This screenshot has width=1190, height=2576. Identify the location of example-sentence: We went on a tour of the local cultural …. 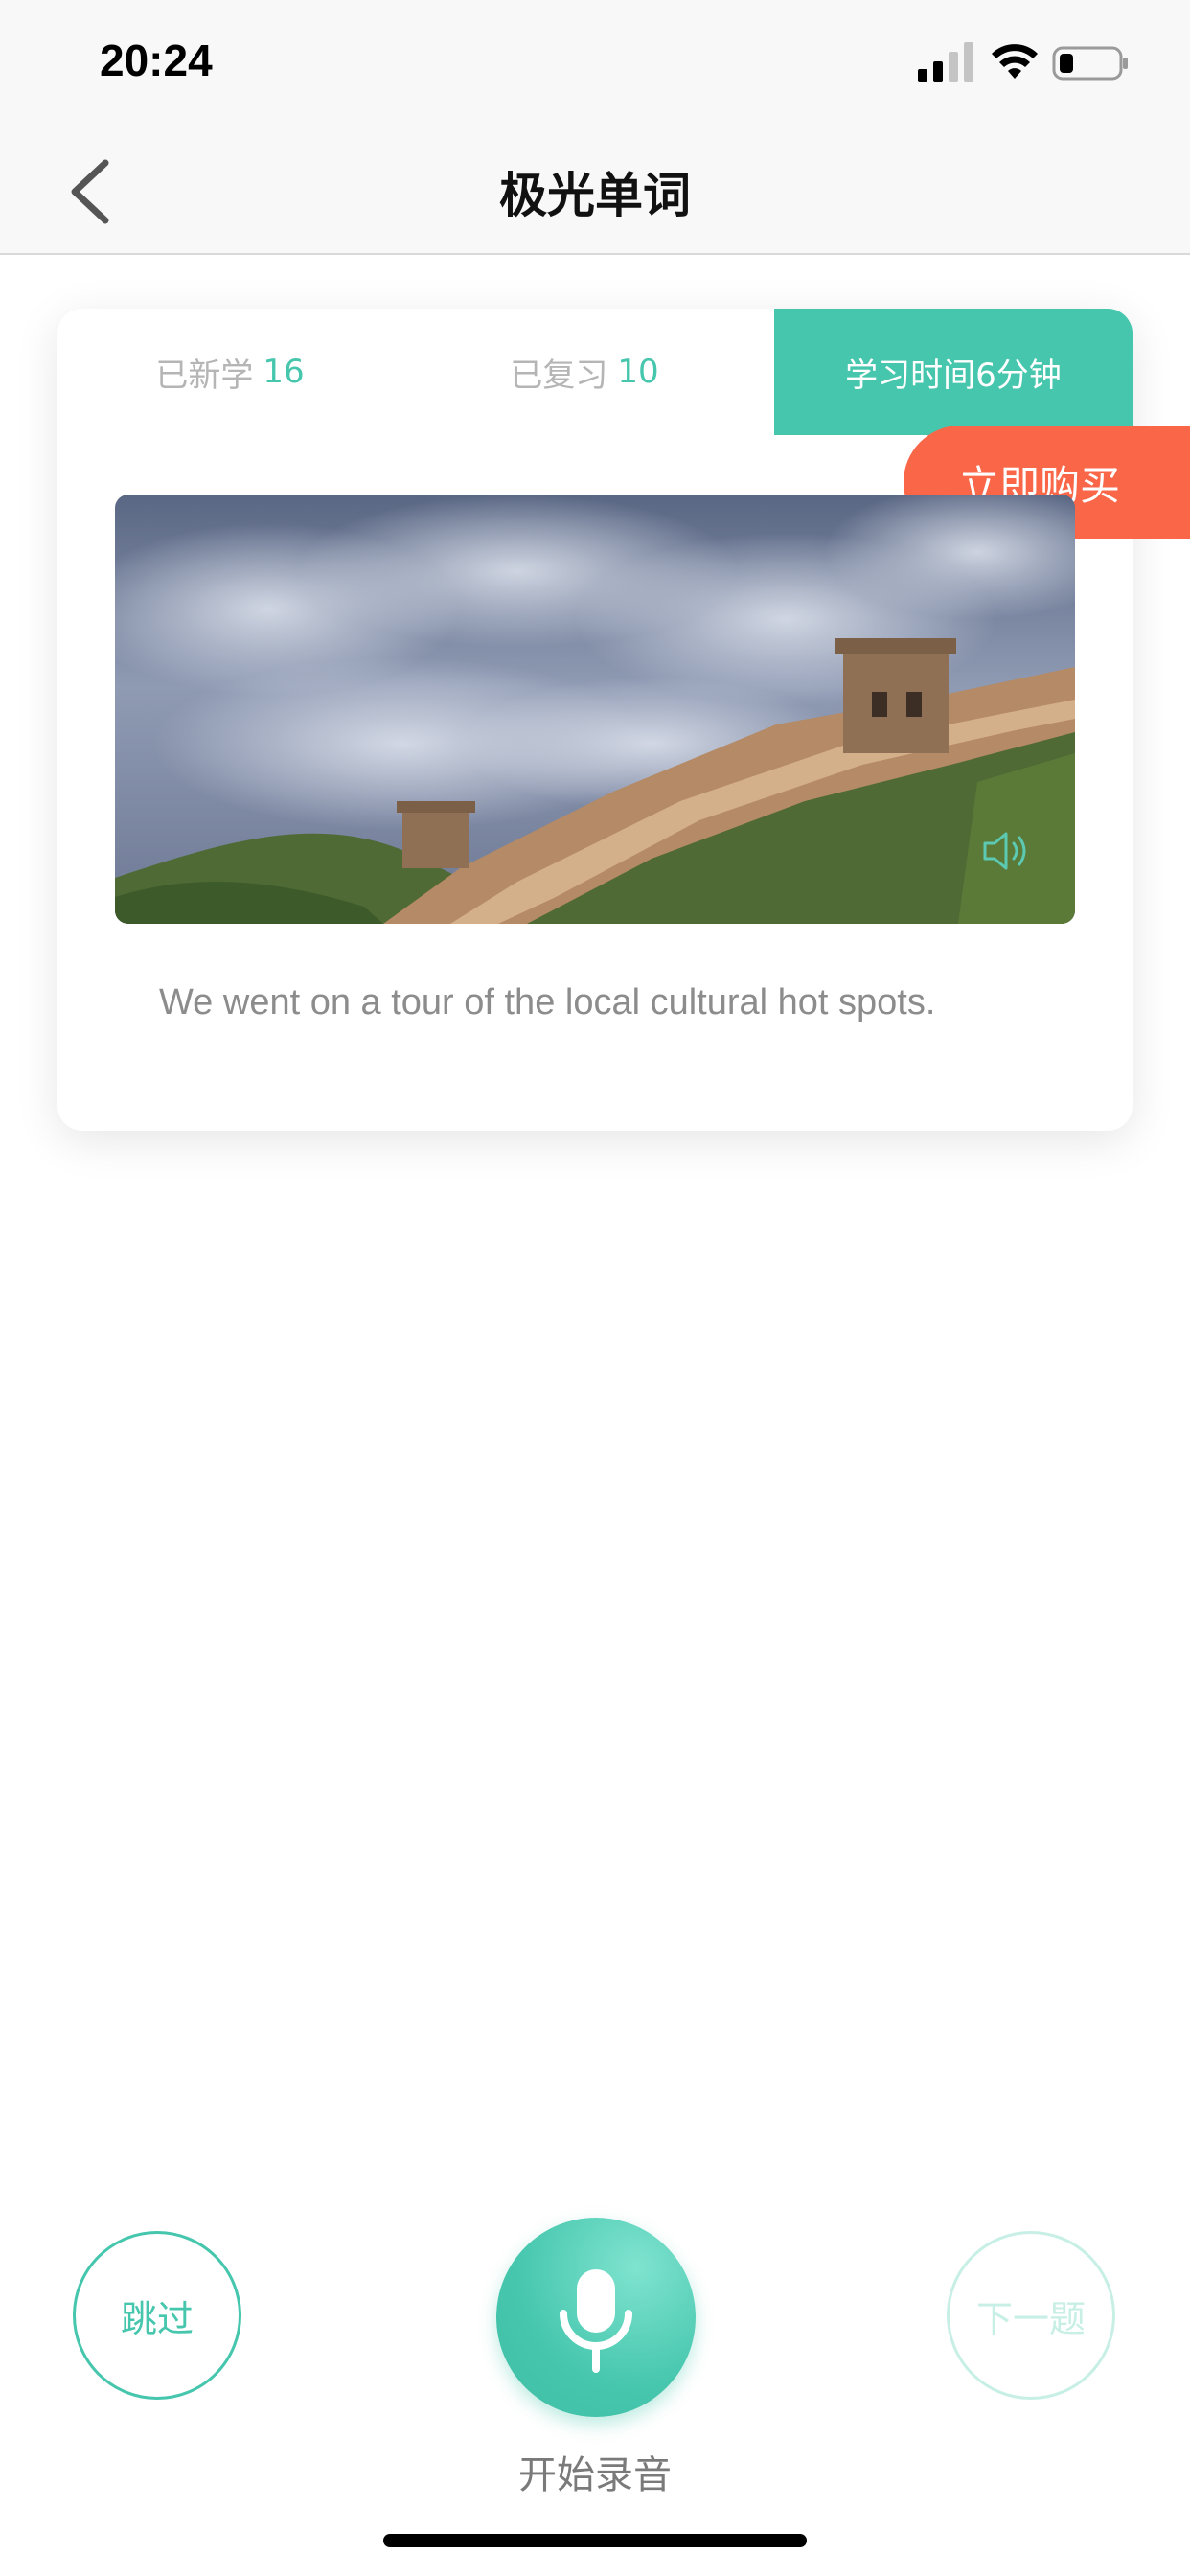
(547, 1002).